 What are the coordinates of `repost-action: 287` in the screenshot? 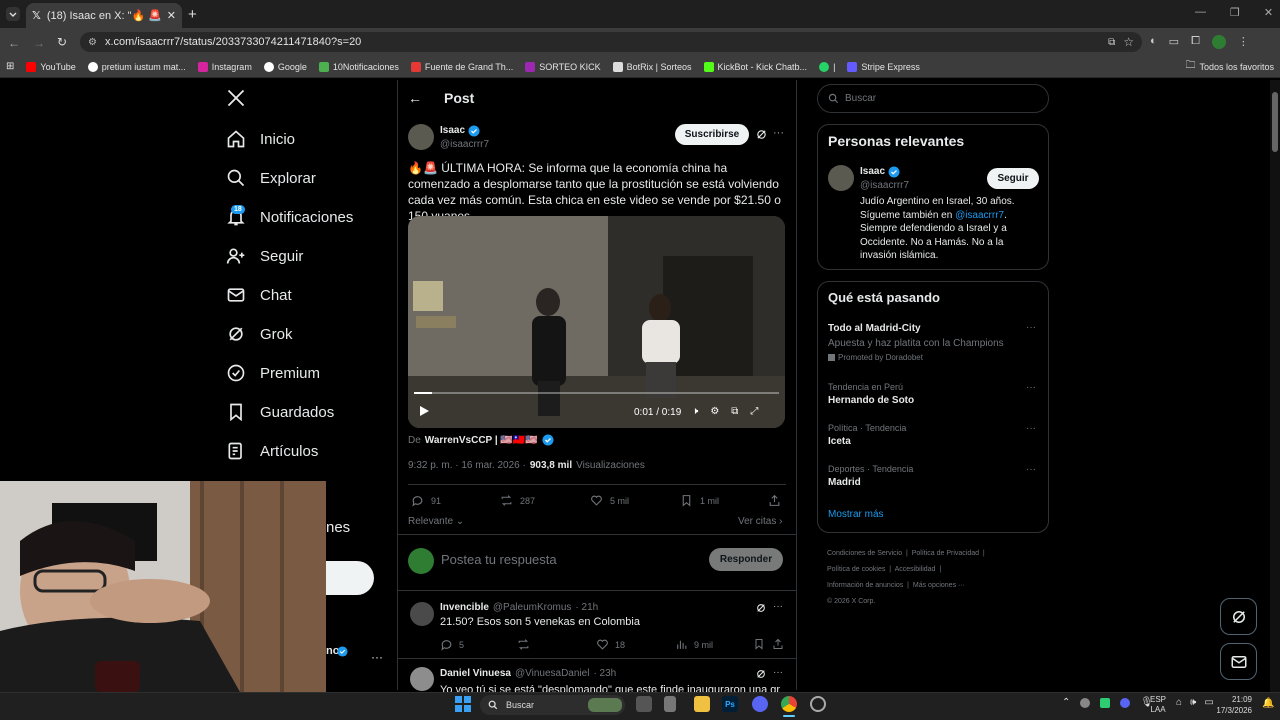 It's located at (517, 500).